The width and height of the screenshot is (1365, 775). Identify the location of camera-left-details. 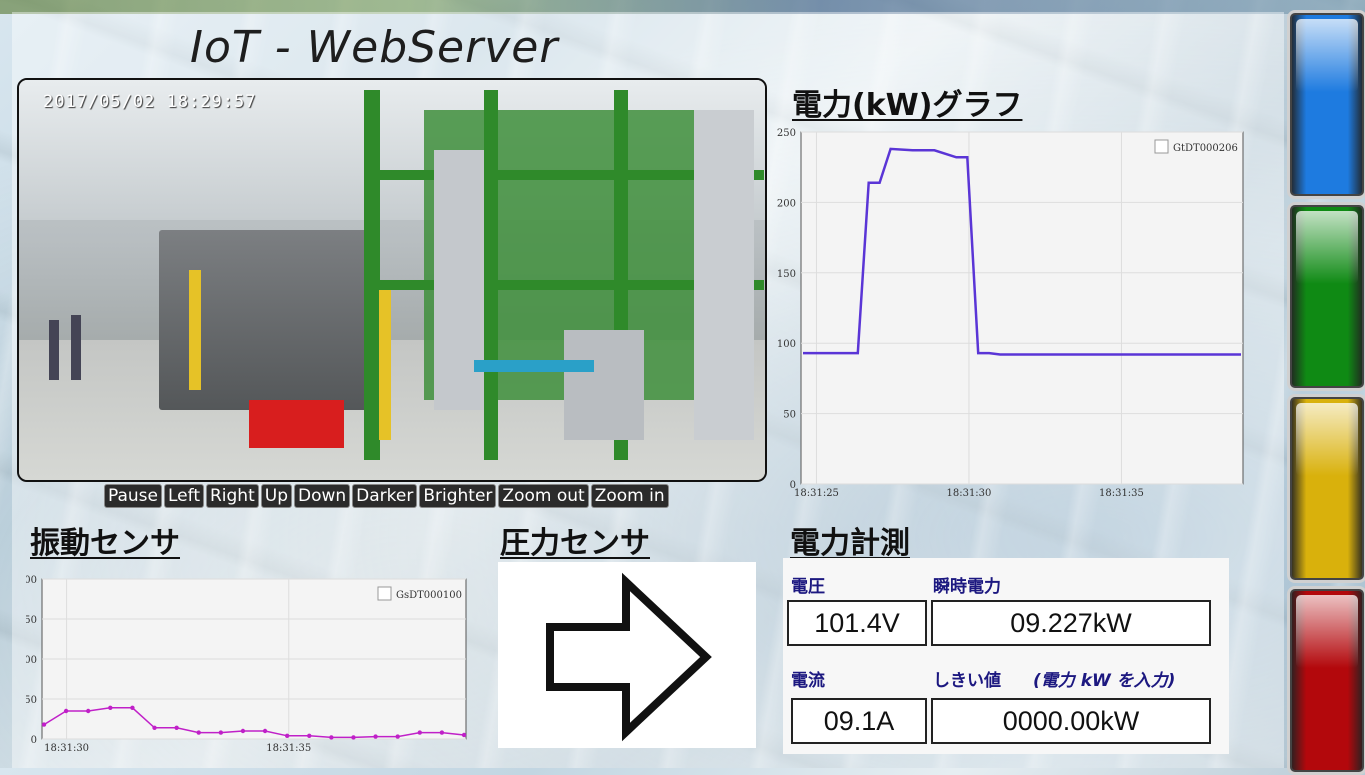
(220, 359).